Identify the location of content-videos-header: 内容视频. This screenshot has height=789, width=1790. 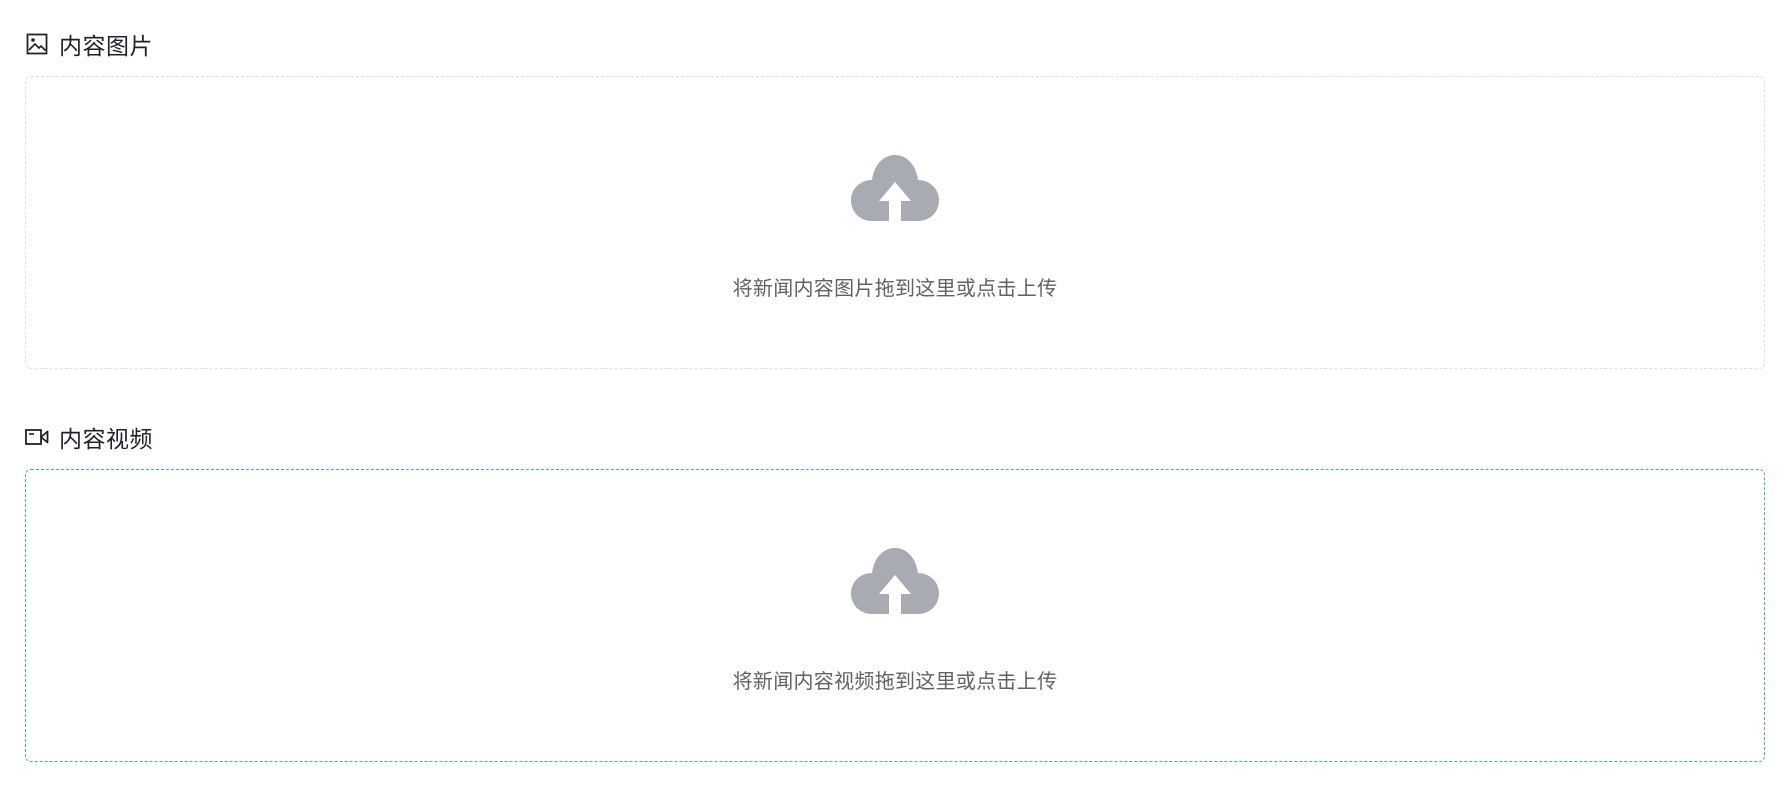
(895, 437).